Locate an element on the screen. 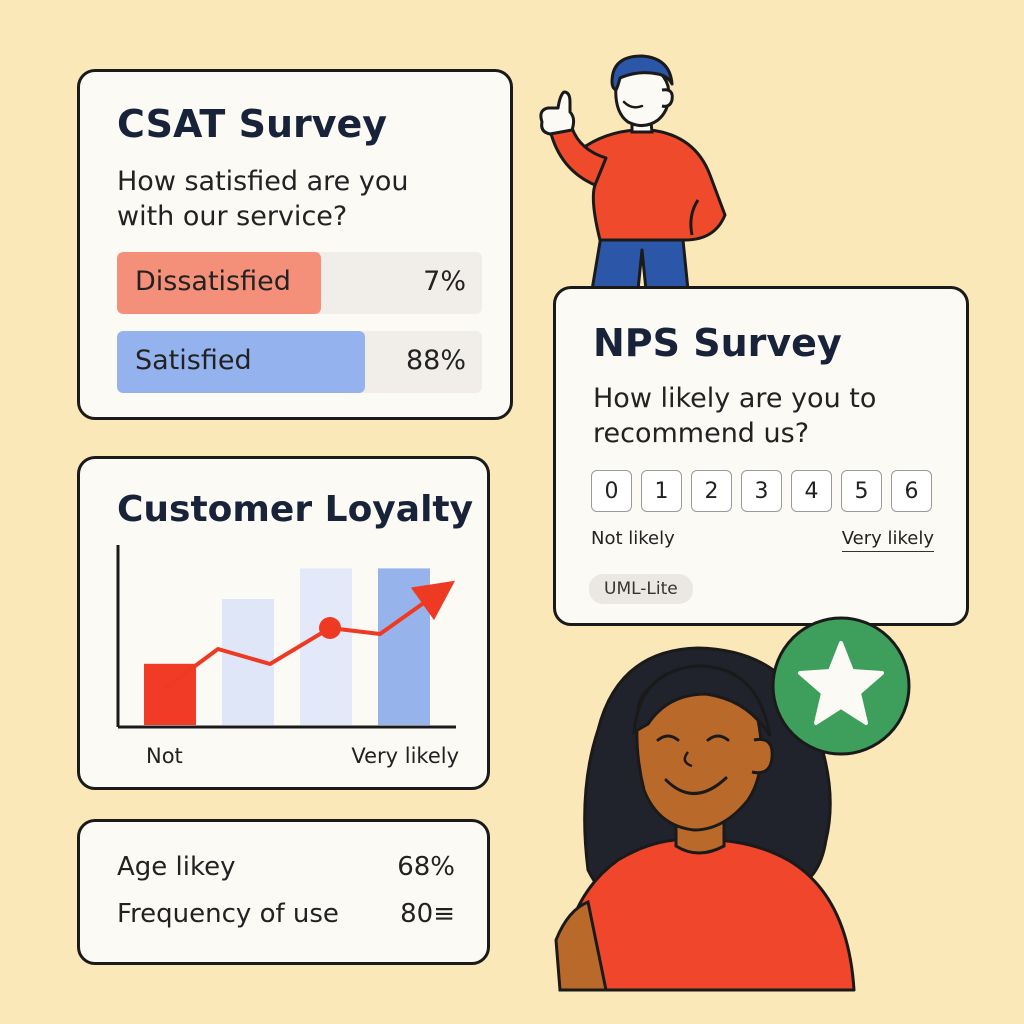  rating-2-button: 2 is located at coordinates (711, 491).